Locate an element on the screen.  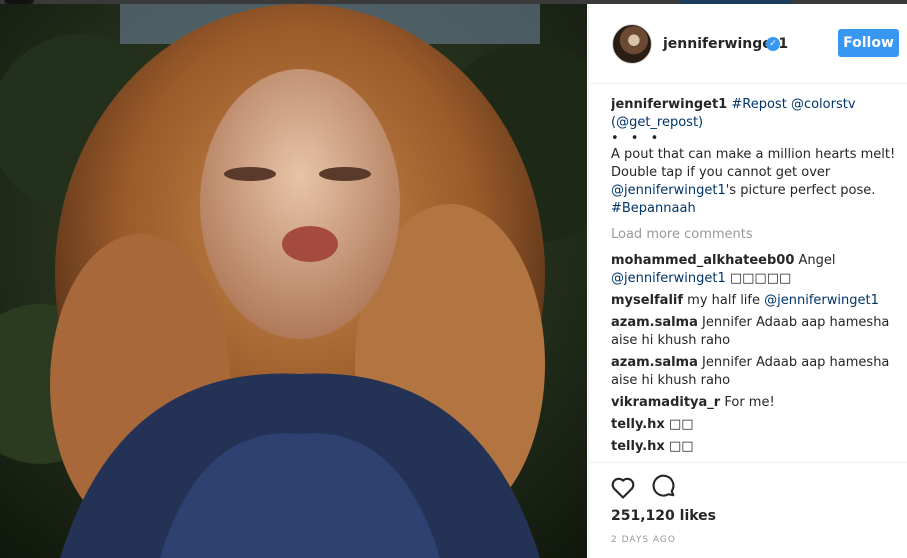
comment-text-after: □□□□□ is located at coordinates (758, 278).